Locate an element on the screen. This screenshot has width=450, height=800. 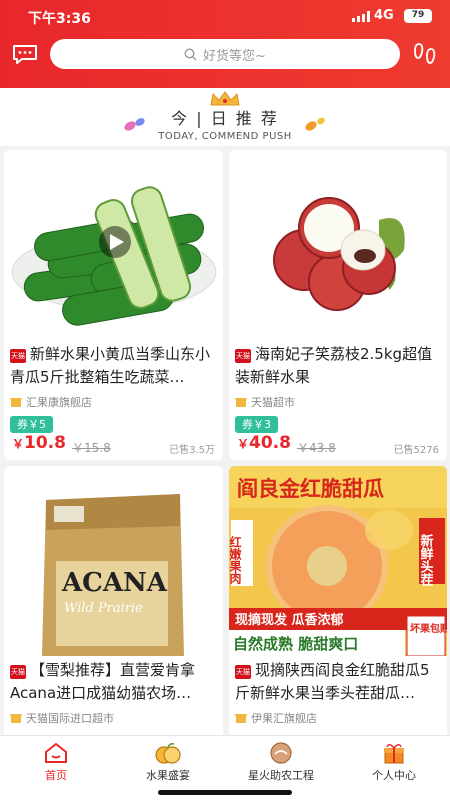
sold-count: 已售3.5万 is located at coordinates (192, 450).